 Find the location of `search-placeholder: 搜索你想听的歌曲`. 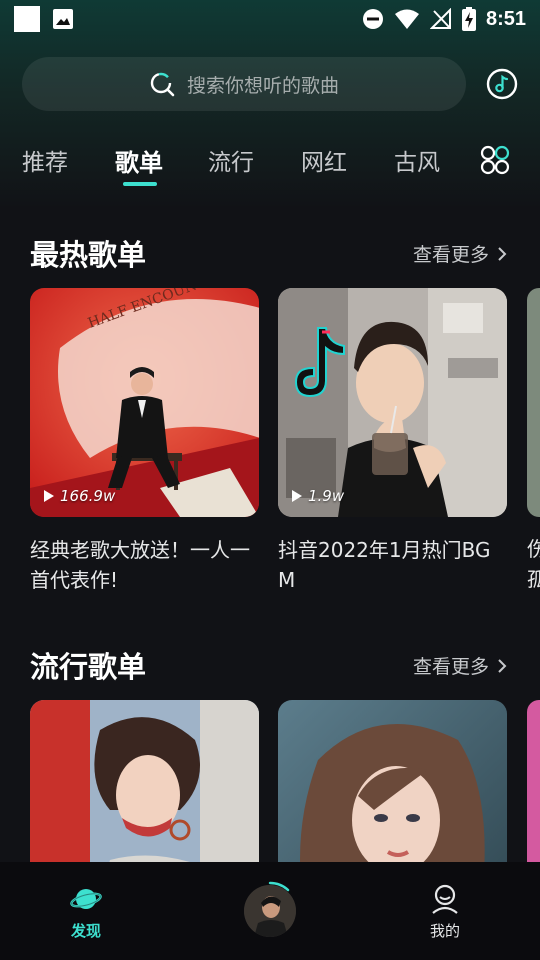

search-placeholder: 搜索你想听的歌曲 is located at coordinates (262, 85).